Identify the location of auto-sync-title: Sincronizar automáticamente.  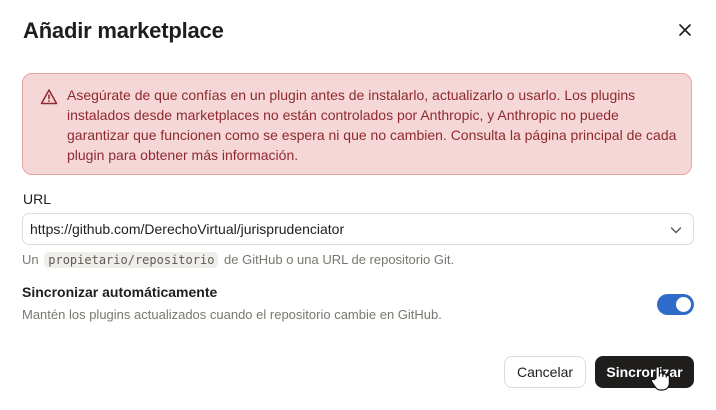
(120, 292).